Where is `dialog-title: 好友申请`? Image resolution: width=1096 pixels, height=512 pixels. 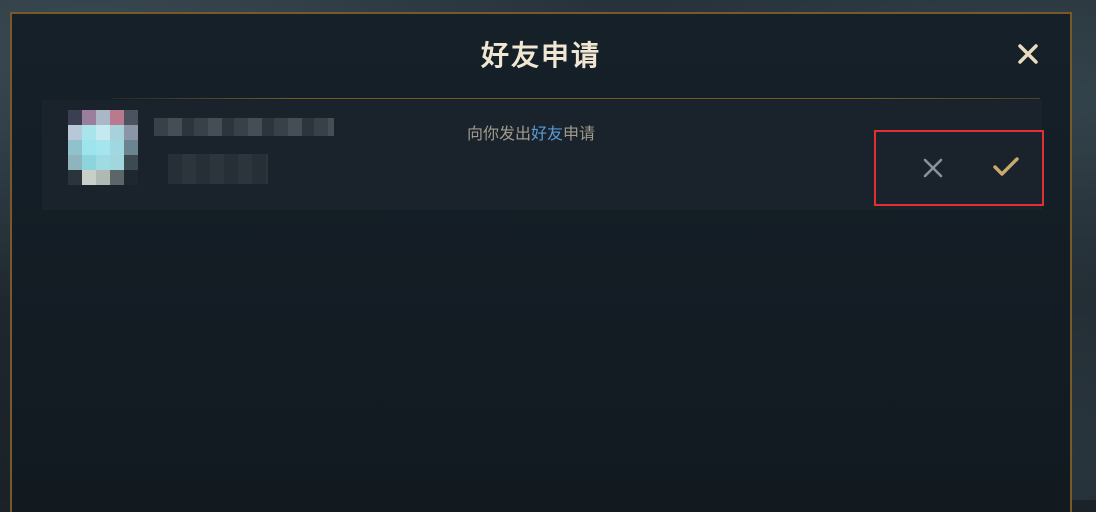
dialog-title: 好友申请 is located at coordinates (540, 55).